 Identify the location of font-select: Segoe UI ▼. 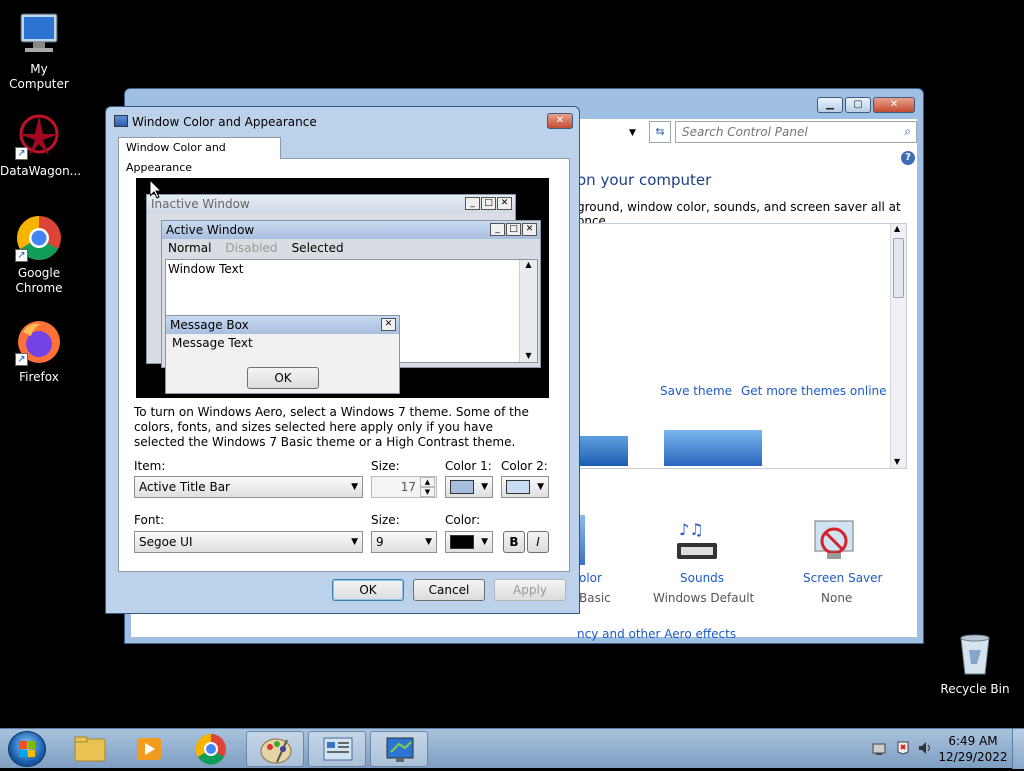
(248, 542).